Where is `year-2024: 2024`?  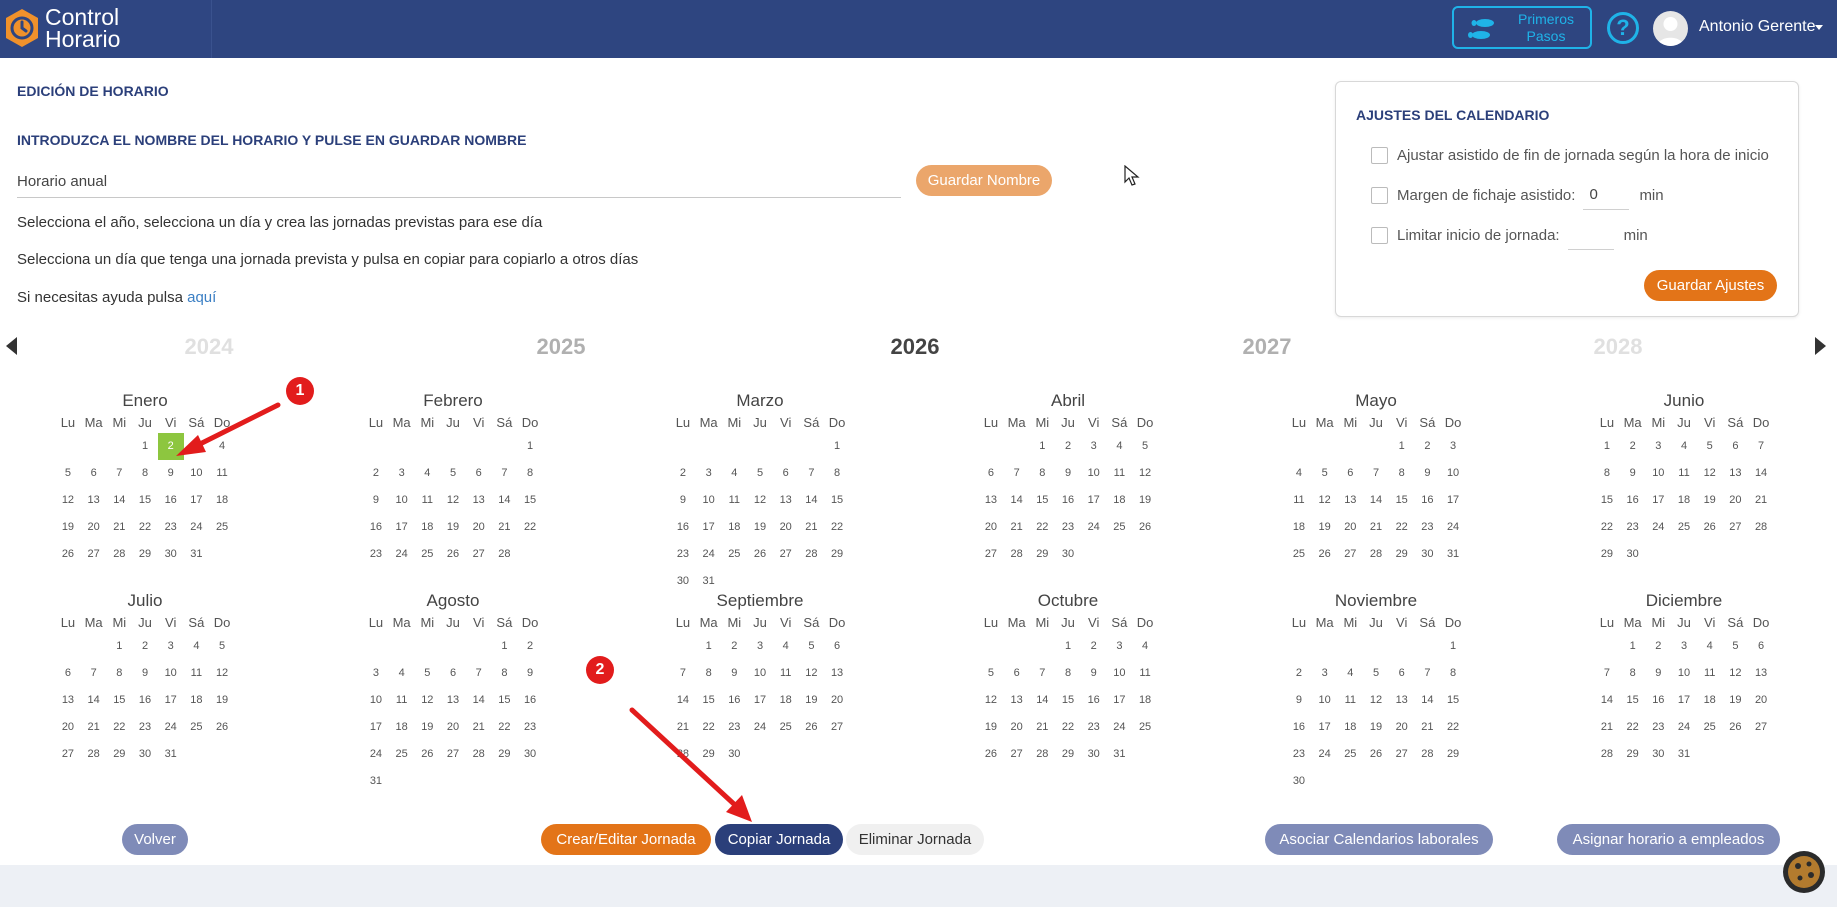 year-2024: 2024 is located at coordinates (209, 347).